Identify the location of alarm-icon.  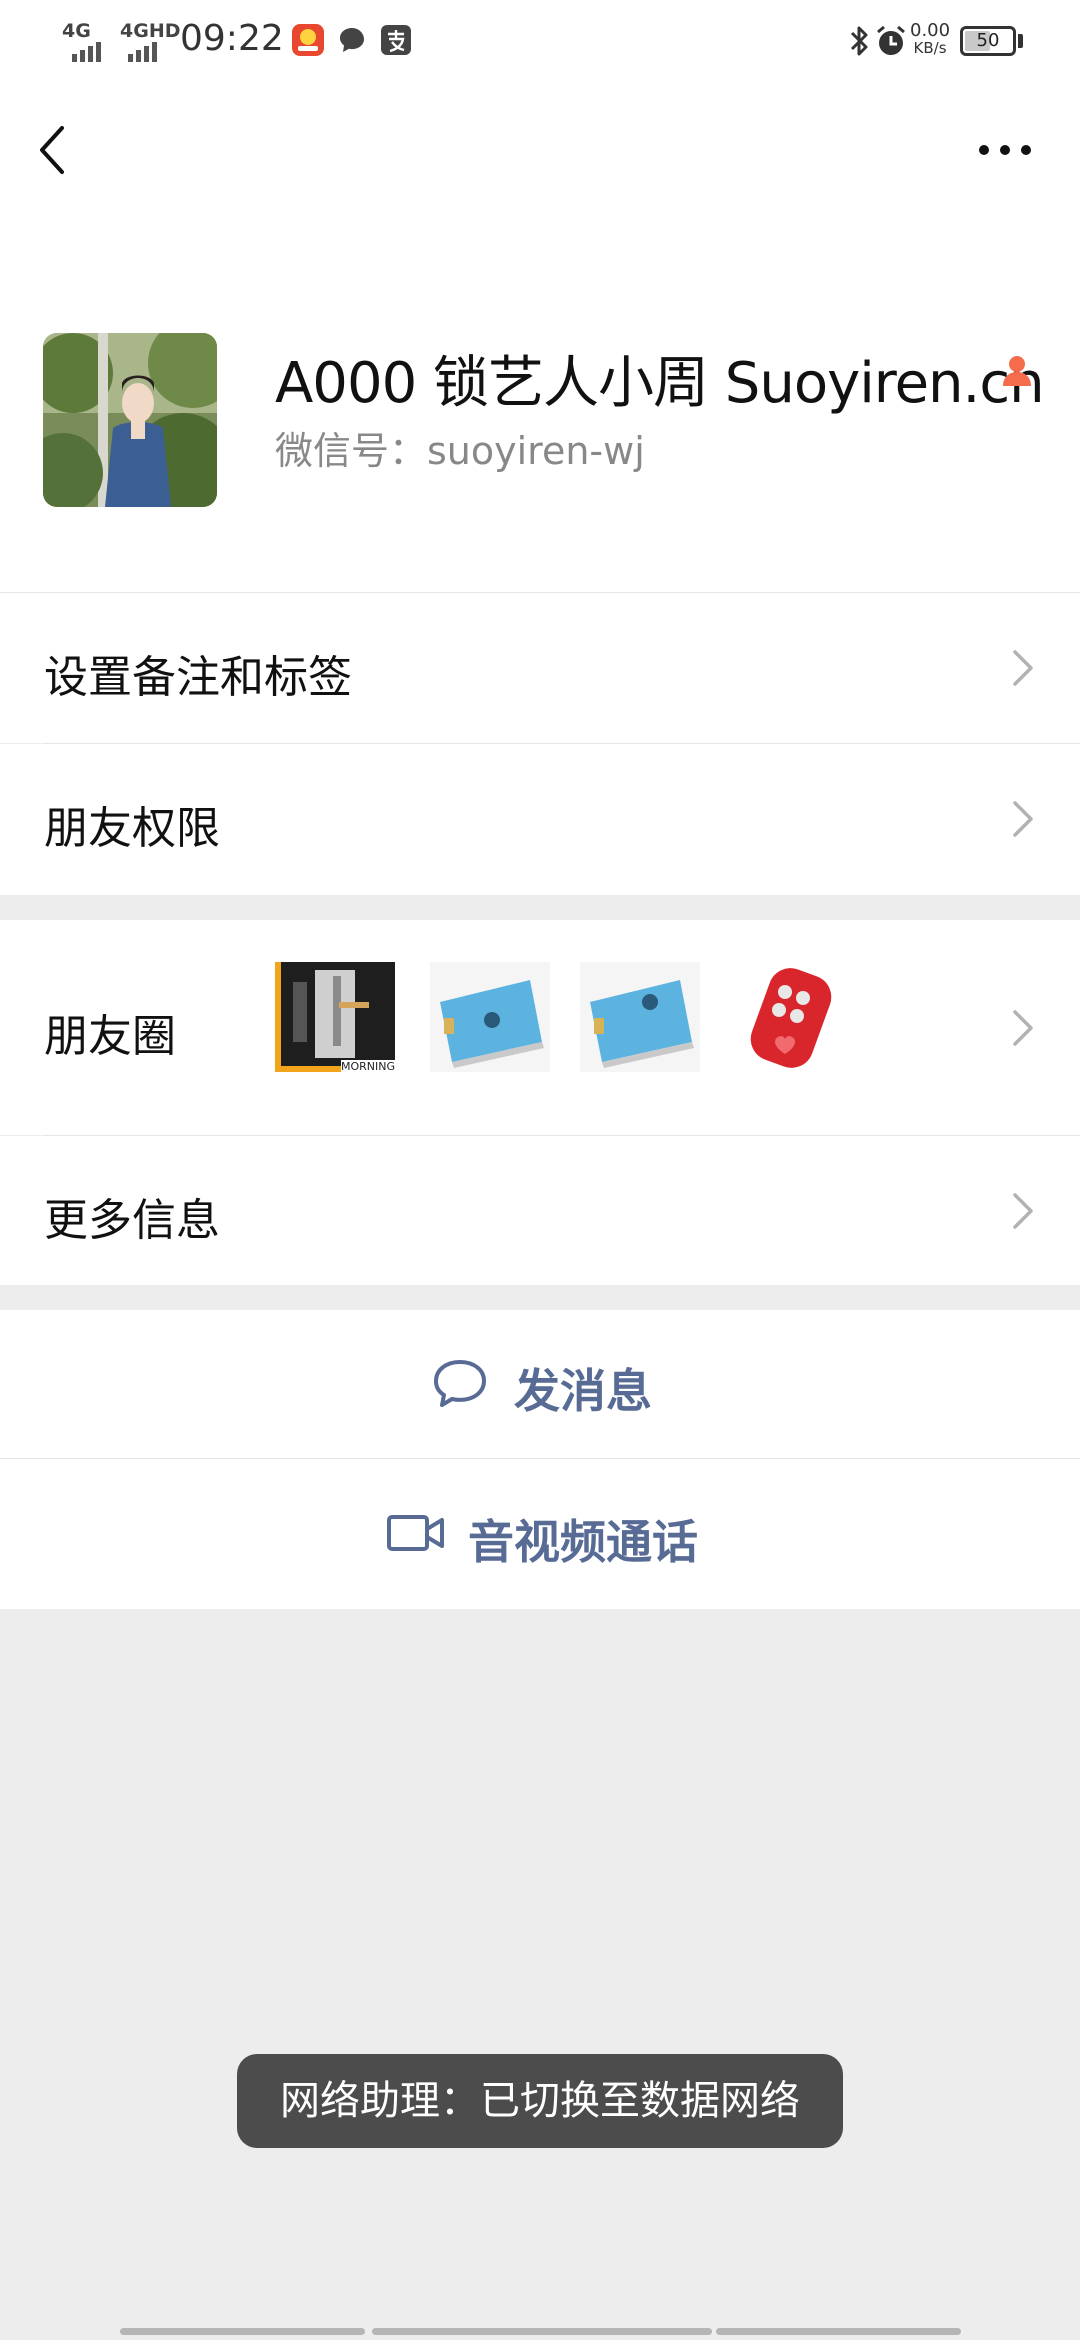
(891, 41).